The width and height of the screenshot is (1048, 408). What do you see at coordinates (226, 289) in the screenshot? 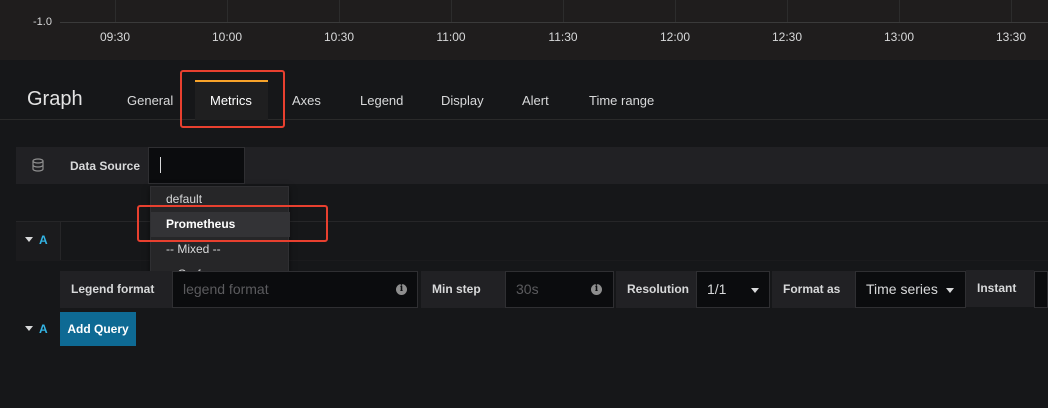
I see `legend-format-placeholder: legend format` at bounding box center [226, 289].